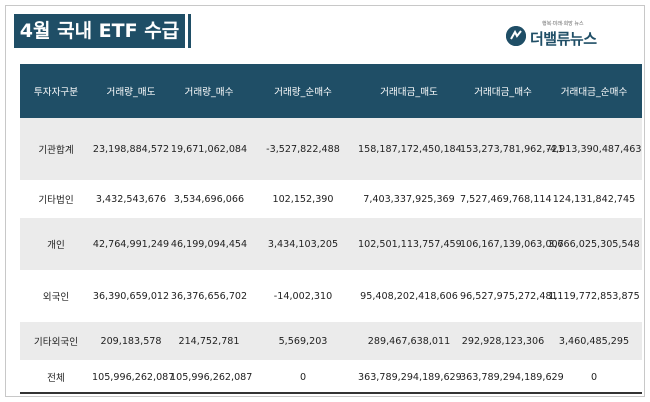  What do you see at coordinates (409, 91) in the screenshot?
I see `header-amount-sell: 거래대금_매도` at bounding box center [409, 91].